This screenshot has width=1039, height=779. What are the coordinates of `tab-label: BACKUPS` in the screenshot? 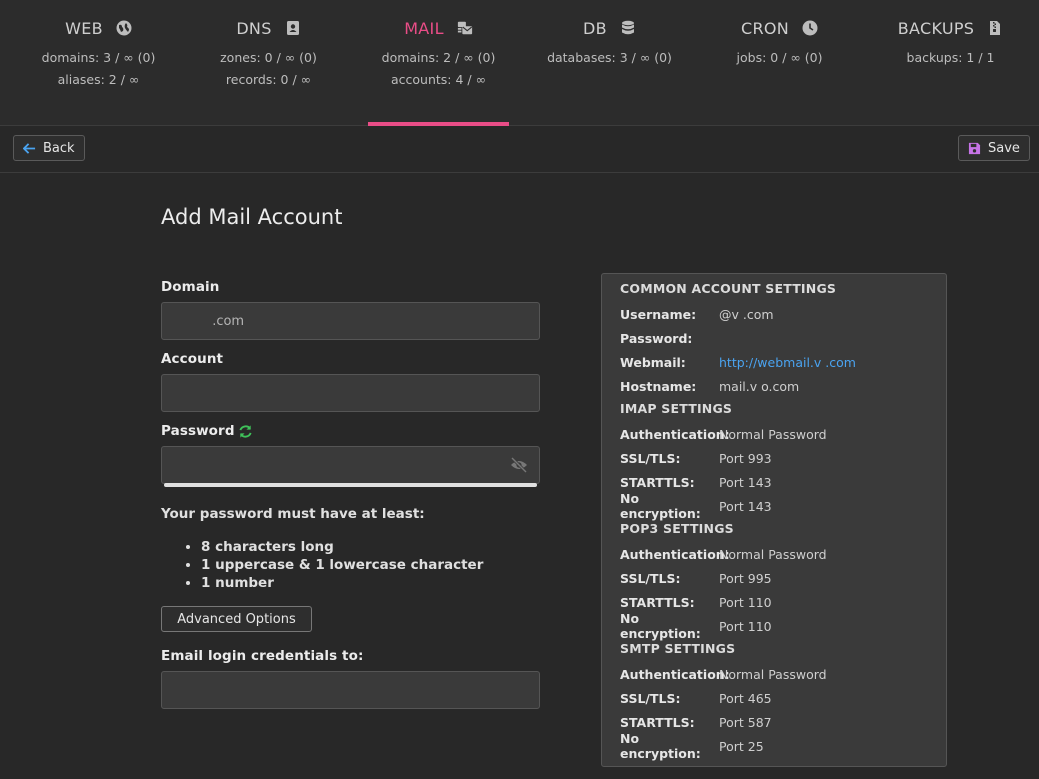 It's located at (936, 28).